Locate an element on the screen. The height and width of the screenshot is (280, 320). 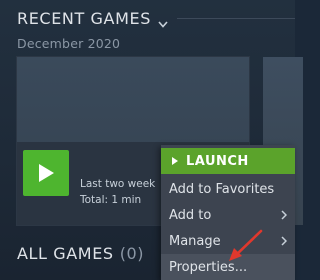
all-games-count: (0) is located at coordinates (132, 253).